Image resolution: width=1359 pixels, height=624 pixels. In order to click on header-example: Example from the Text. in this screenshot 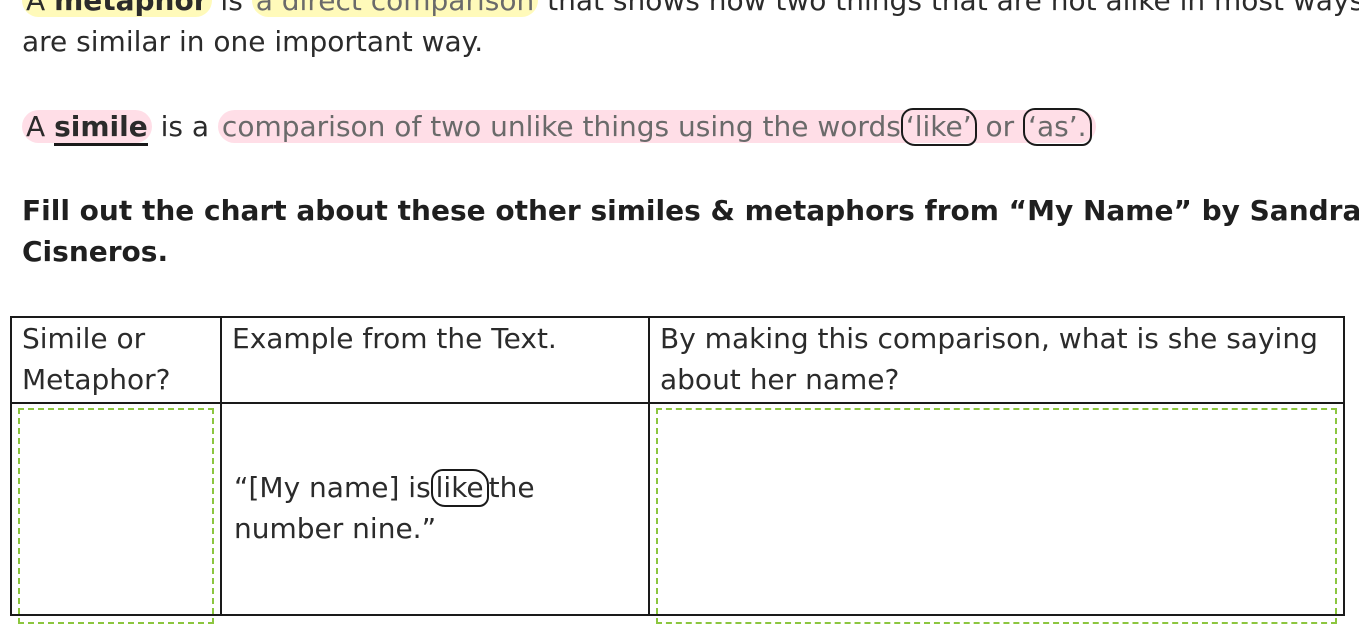, I will do `click(435, 360)`.